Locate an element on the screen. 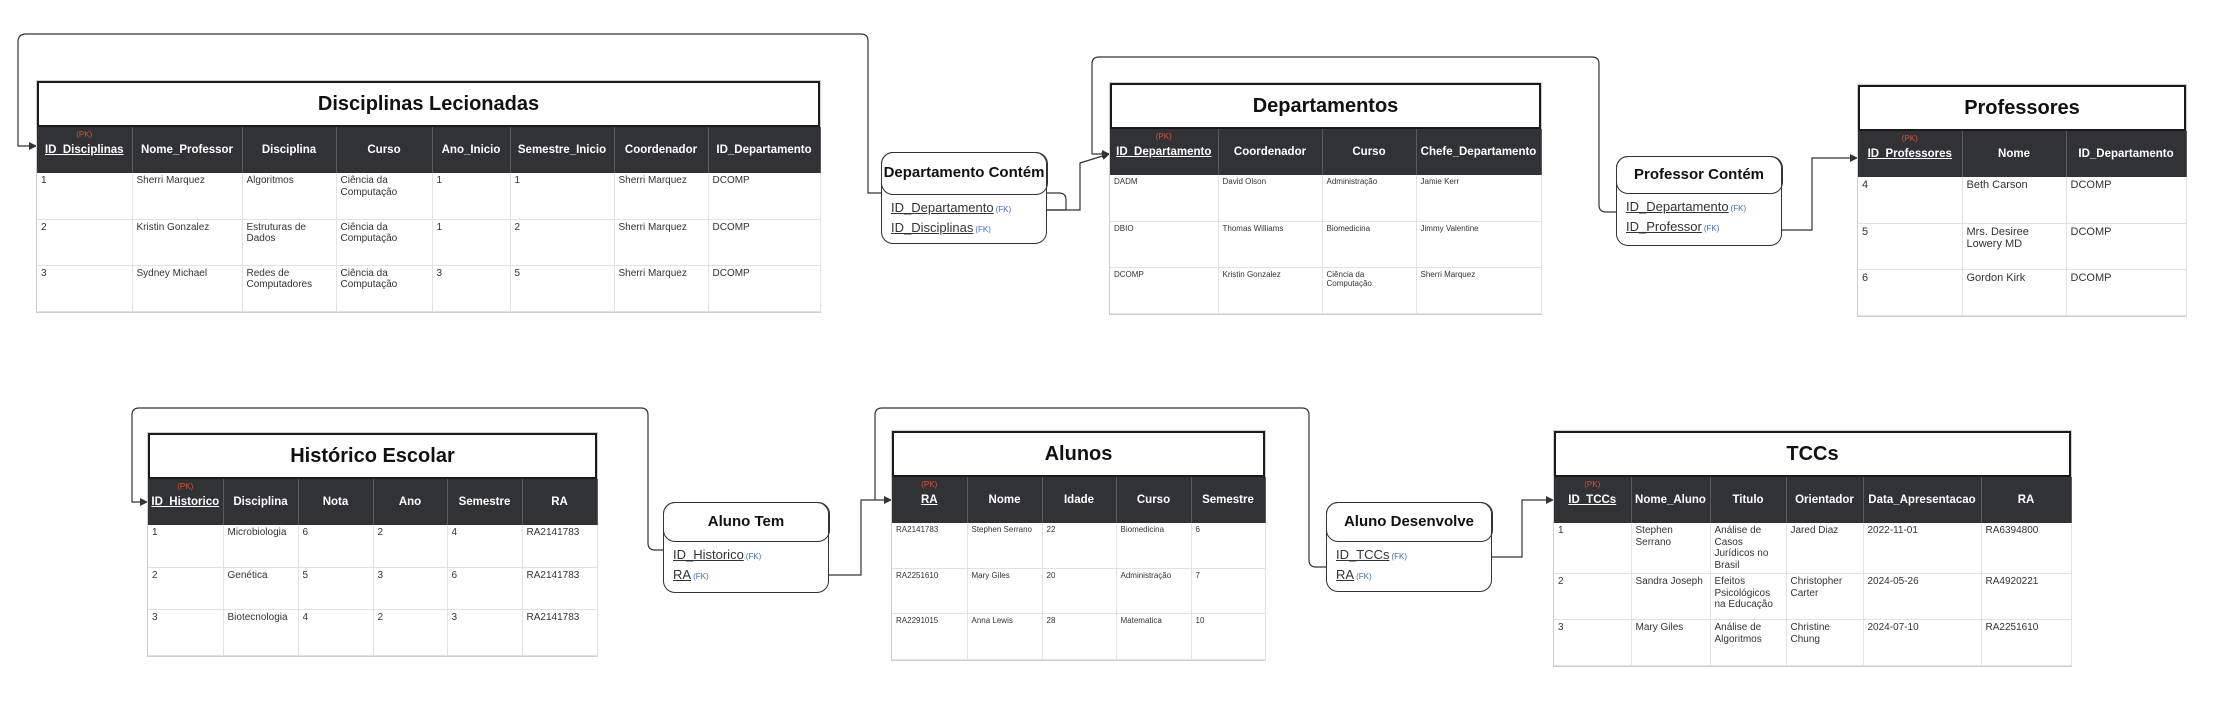  relation-aluno-tem: Aluno Tem ID_Historico (FK) RA (FK) is located at coordinates (746, 547).